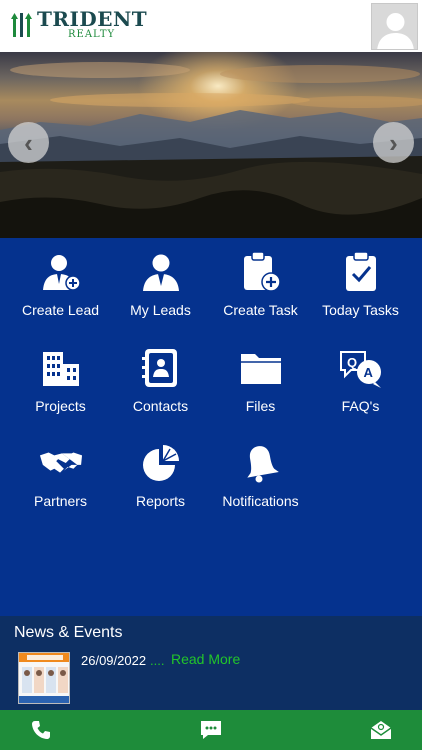 The height and width of the screenshot is (750, 422). I want to click on bottom-action-bar, so click(211, 730).